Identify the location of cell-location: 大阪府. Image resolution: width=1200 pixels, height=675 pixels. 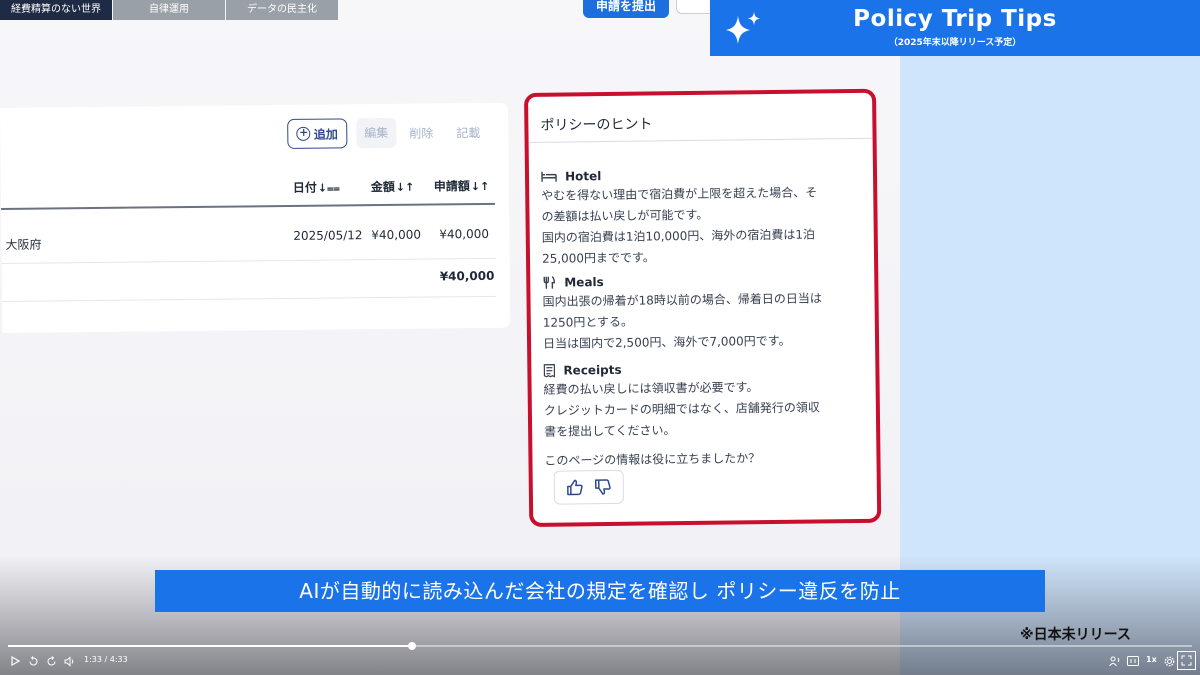
(23, 244).